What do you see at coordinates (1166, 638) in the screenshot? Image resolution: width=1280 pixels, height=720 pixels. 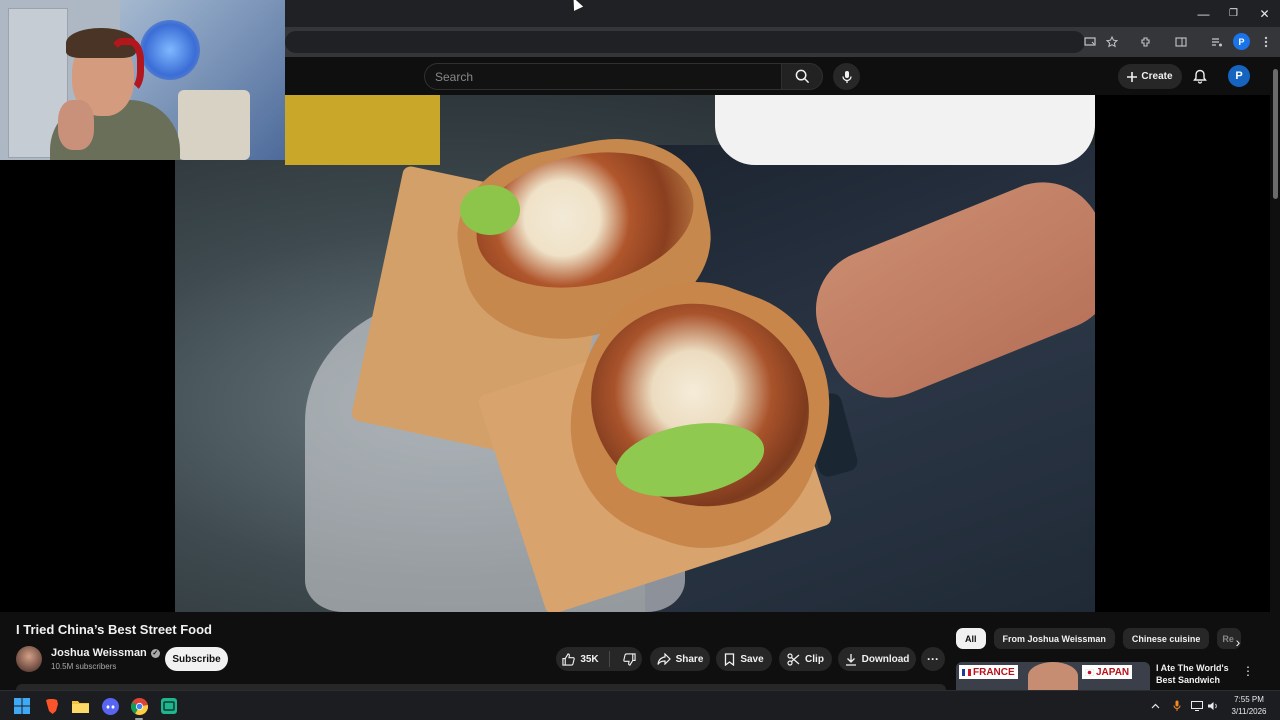 I see `chip-chinese-cuisine: Chinese cuisine` at bounding box center [1166, 638].